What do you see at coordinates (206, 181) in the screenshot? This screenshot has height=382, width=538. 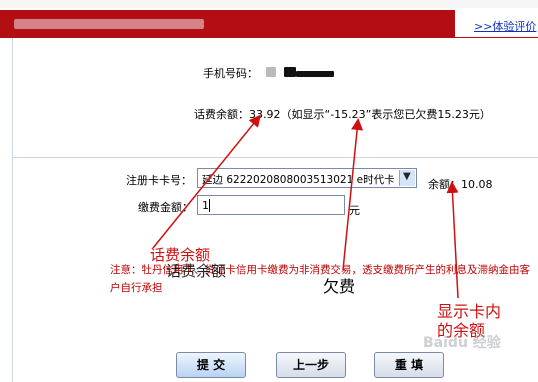 I see `arrow-to-phone-balance` at bounding box center [206, 181].